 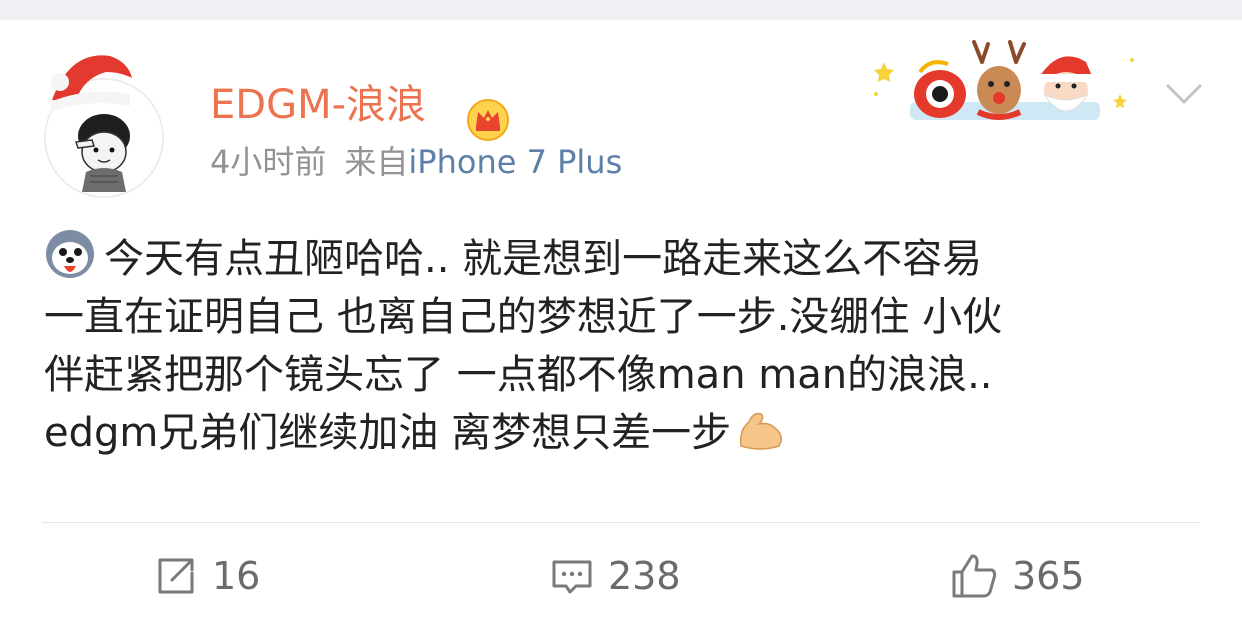 I want to click on post-meta: 4小时前 来自iPhone 7 Plus, so click(x=416, y=162).